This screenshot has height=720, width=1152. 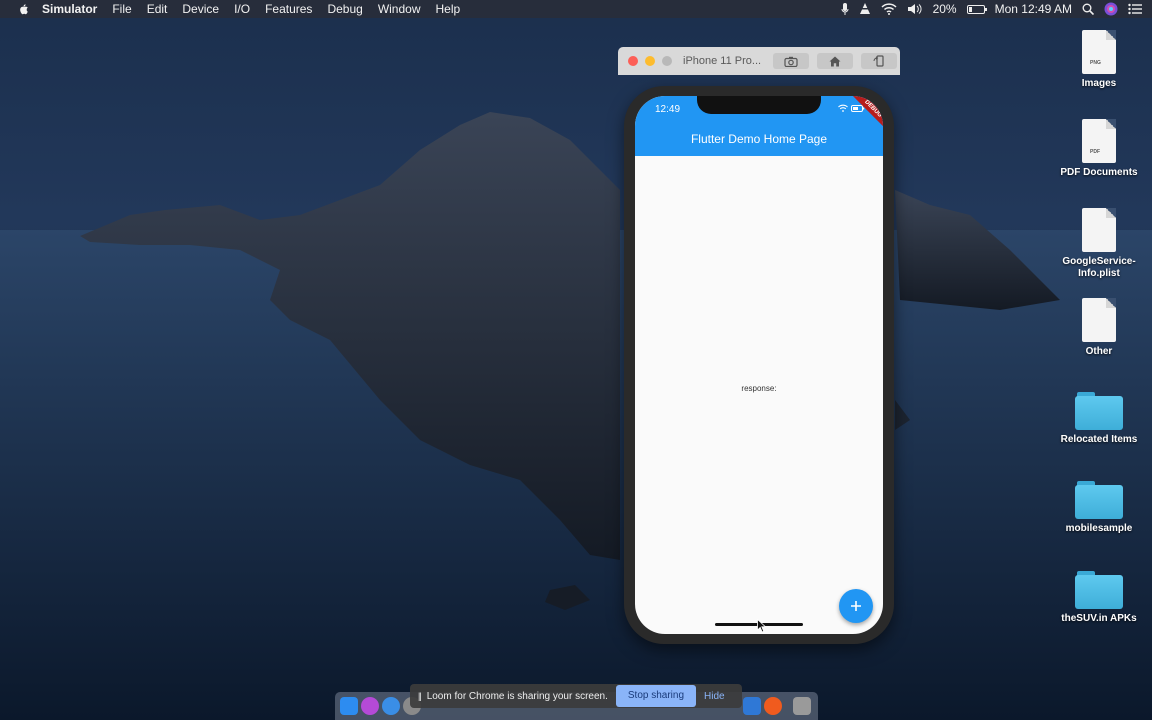 I want to click on trash-icon, so click(x=802, y=706).